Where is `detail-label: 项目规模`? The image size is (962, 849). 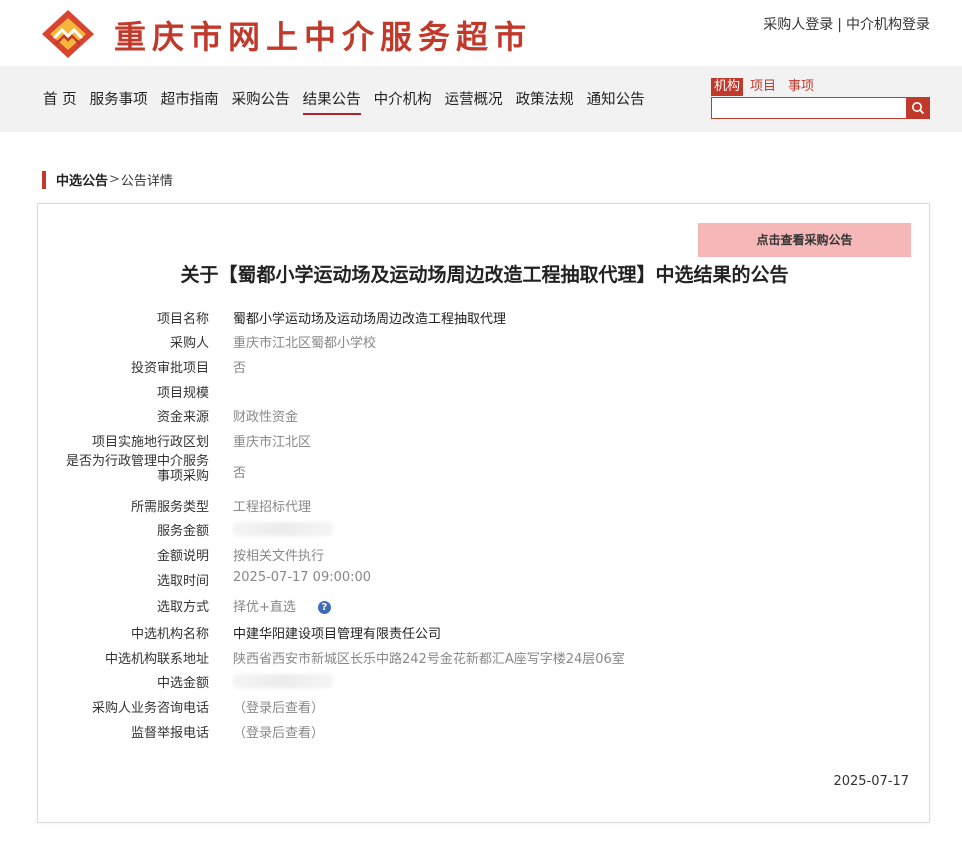
detail-label: 项目规模 is located at coordinates (182, 393).